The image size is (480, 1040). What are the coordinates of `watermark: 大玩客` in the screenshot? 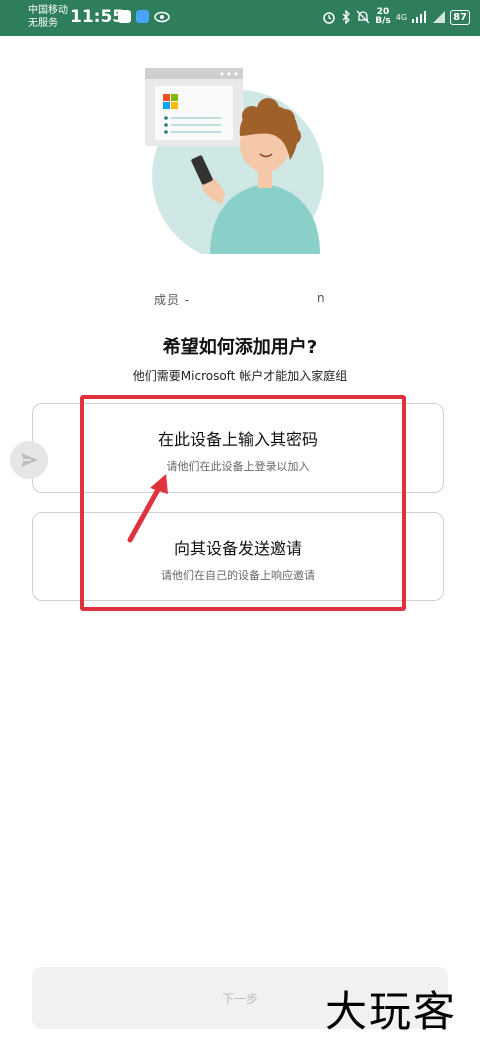 It's located at (391, 1011).